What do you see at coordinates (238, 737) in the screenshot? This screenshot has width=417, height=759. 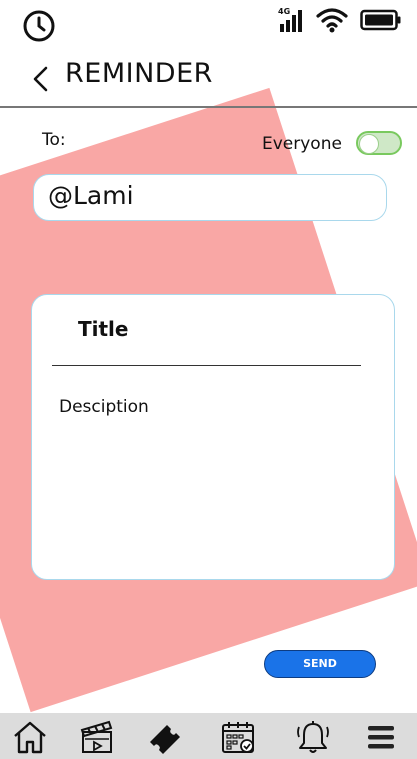 I see `calendar-icon` at bounding box center [238, 737].